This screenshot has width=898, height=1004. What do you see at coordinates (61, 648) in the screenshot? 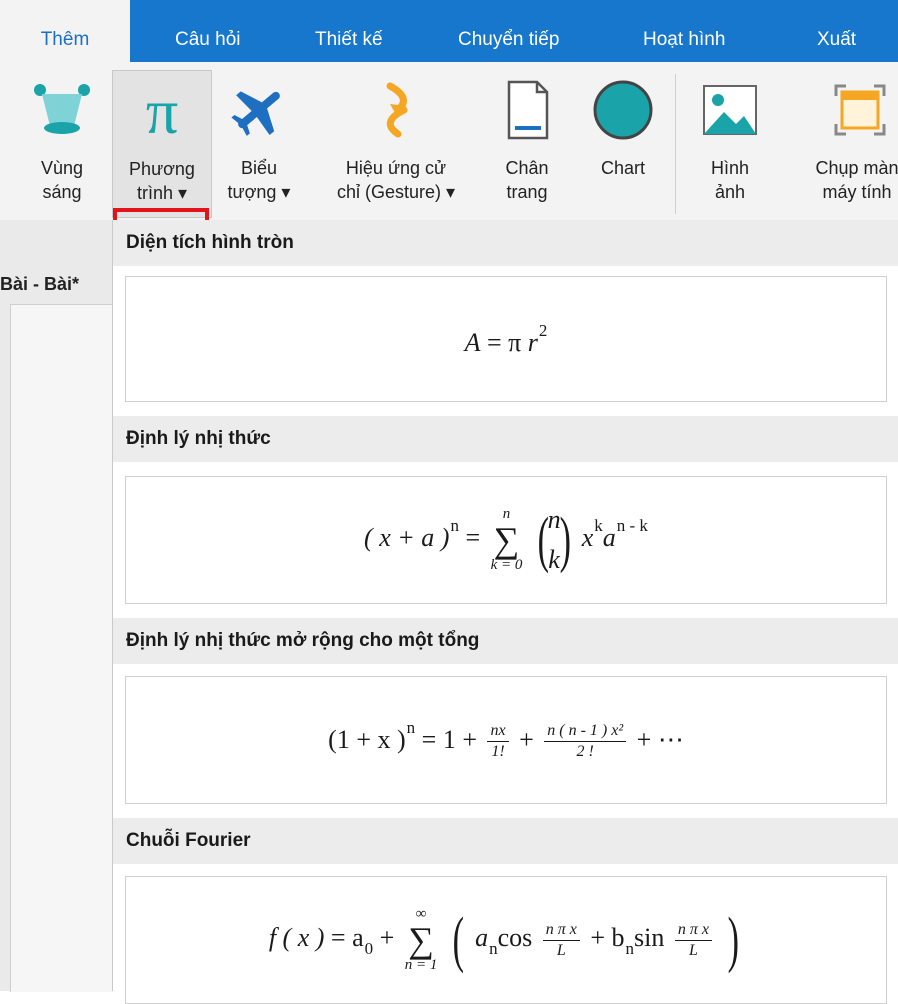
I see `document-pane` at bounding box center [61, 648].